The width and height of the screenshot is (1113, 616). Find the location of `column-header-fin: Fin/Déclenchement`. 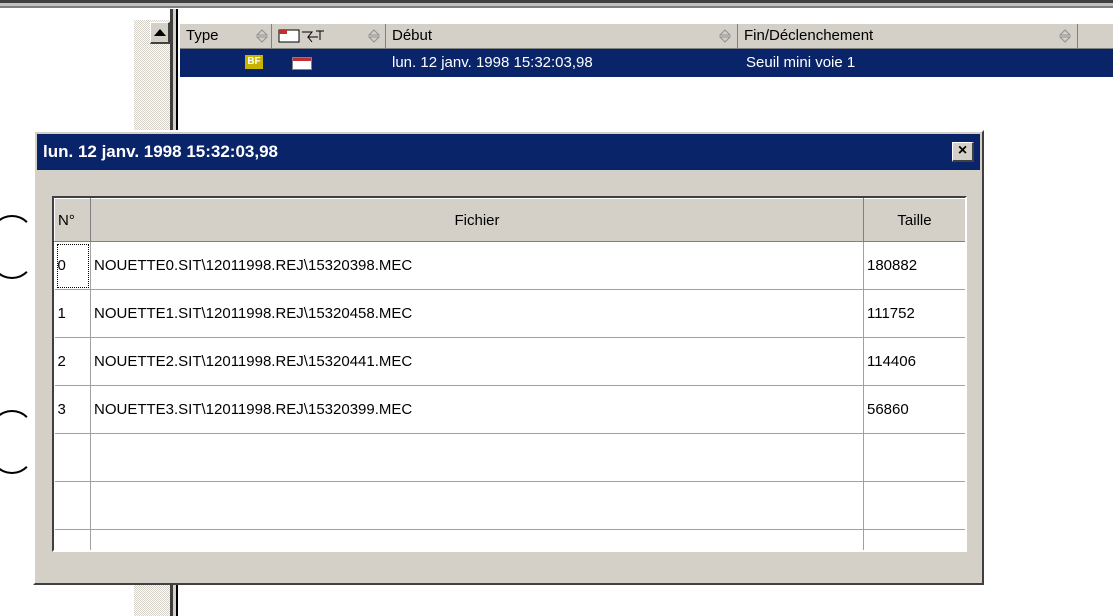

column-header-fin: Fin/Déclenchement is located at coordinates (908, 36).